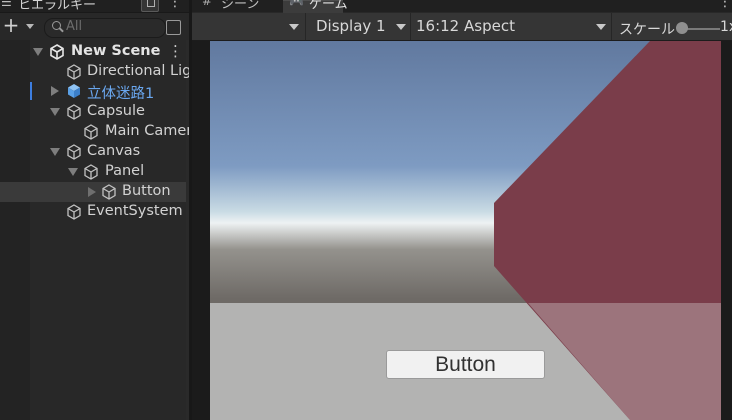 The image size is (732, 420). Describe the element at coordinates (135, 211) in the screenshot. I see `hierarchy-item-label: EventSystem` at that location.